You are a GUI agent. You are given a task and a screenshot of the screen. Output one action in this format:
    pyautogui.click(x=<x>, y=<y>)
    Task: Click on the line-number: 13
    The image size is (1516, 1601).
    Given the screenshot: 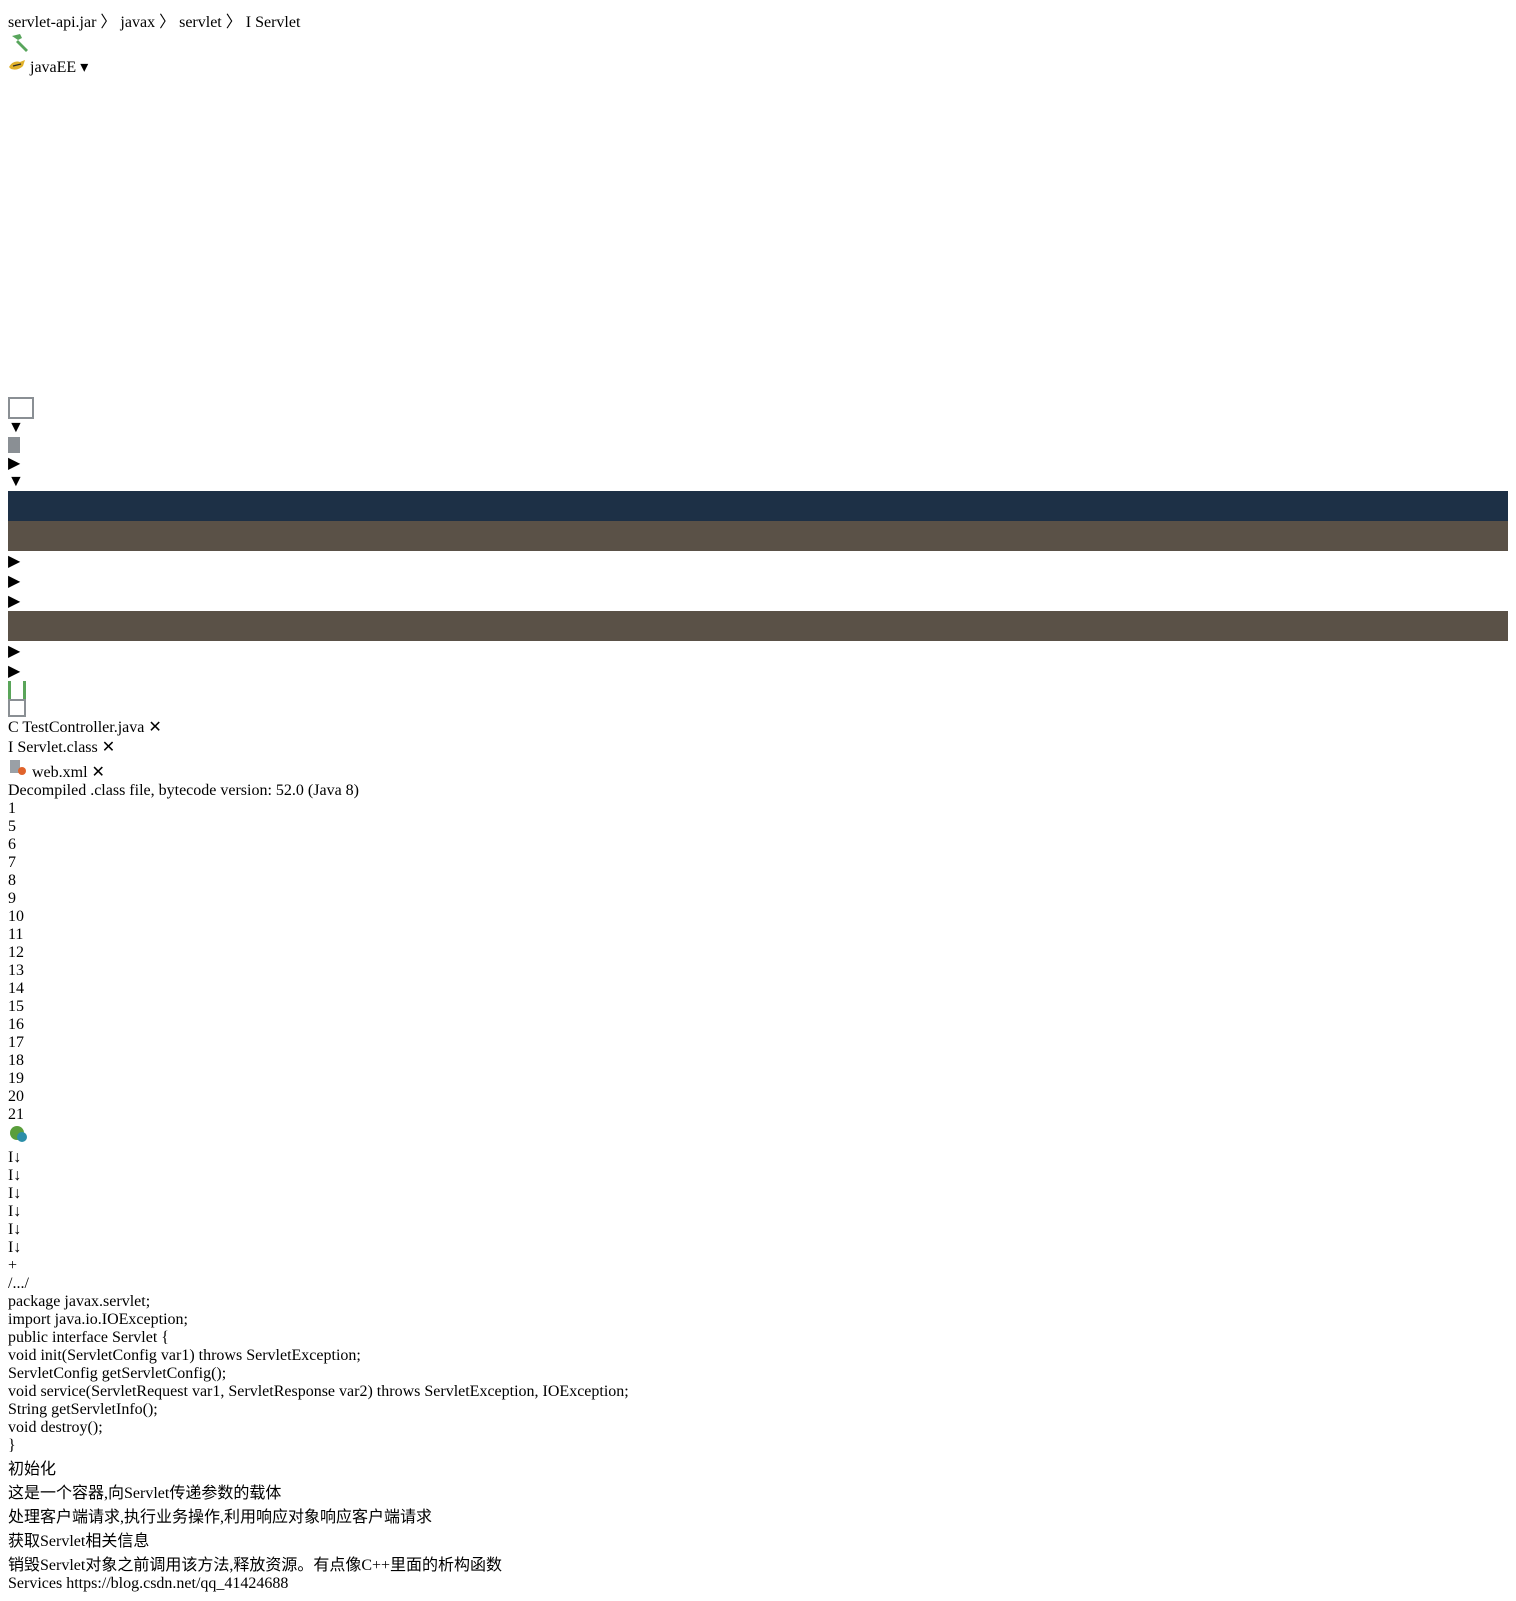 What is the action you would take?
    pyautogui.click(x=16, y=970)
    